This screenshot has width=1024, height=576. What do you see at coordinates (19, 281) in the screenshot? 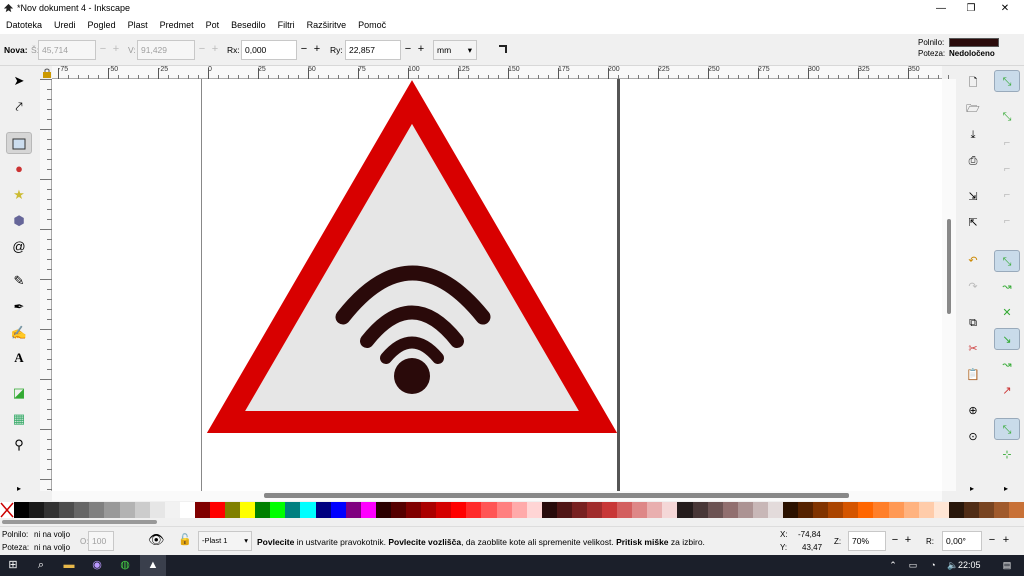
I see `pencil-icon: ✎` at bounding box center [19, 281].